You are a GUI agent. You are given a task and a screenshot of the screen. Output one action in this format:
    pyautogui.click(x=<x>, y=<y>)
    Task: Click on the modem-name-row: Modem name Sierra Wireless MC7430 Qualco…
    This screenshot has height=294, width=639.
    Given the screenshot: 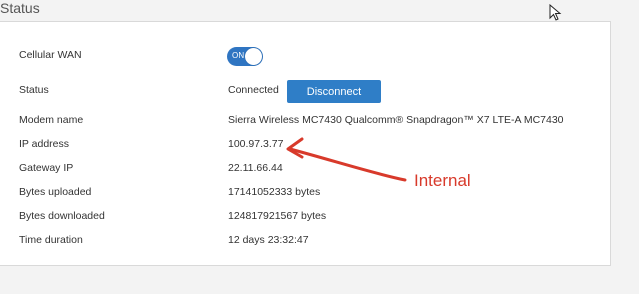 What is the action you would take?
    pyautogui.click(x=305, y=121)
    